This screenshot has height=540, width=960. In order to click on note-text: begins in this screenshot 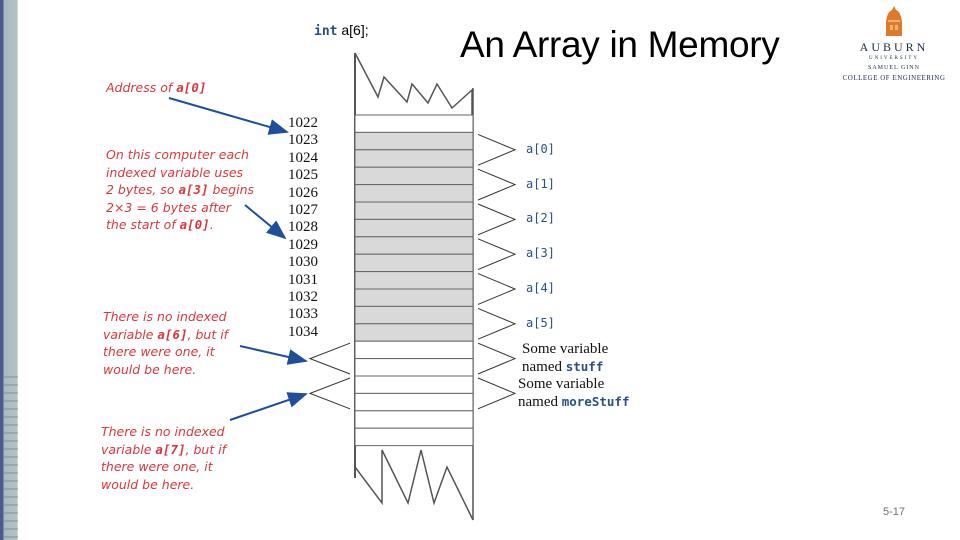, I will do `click(231, 189)`.